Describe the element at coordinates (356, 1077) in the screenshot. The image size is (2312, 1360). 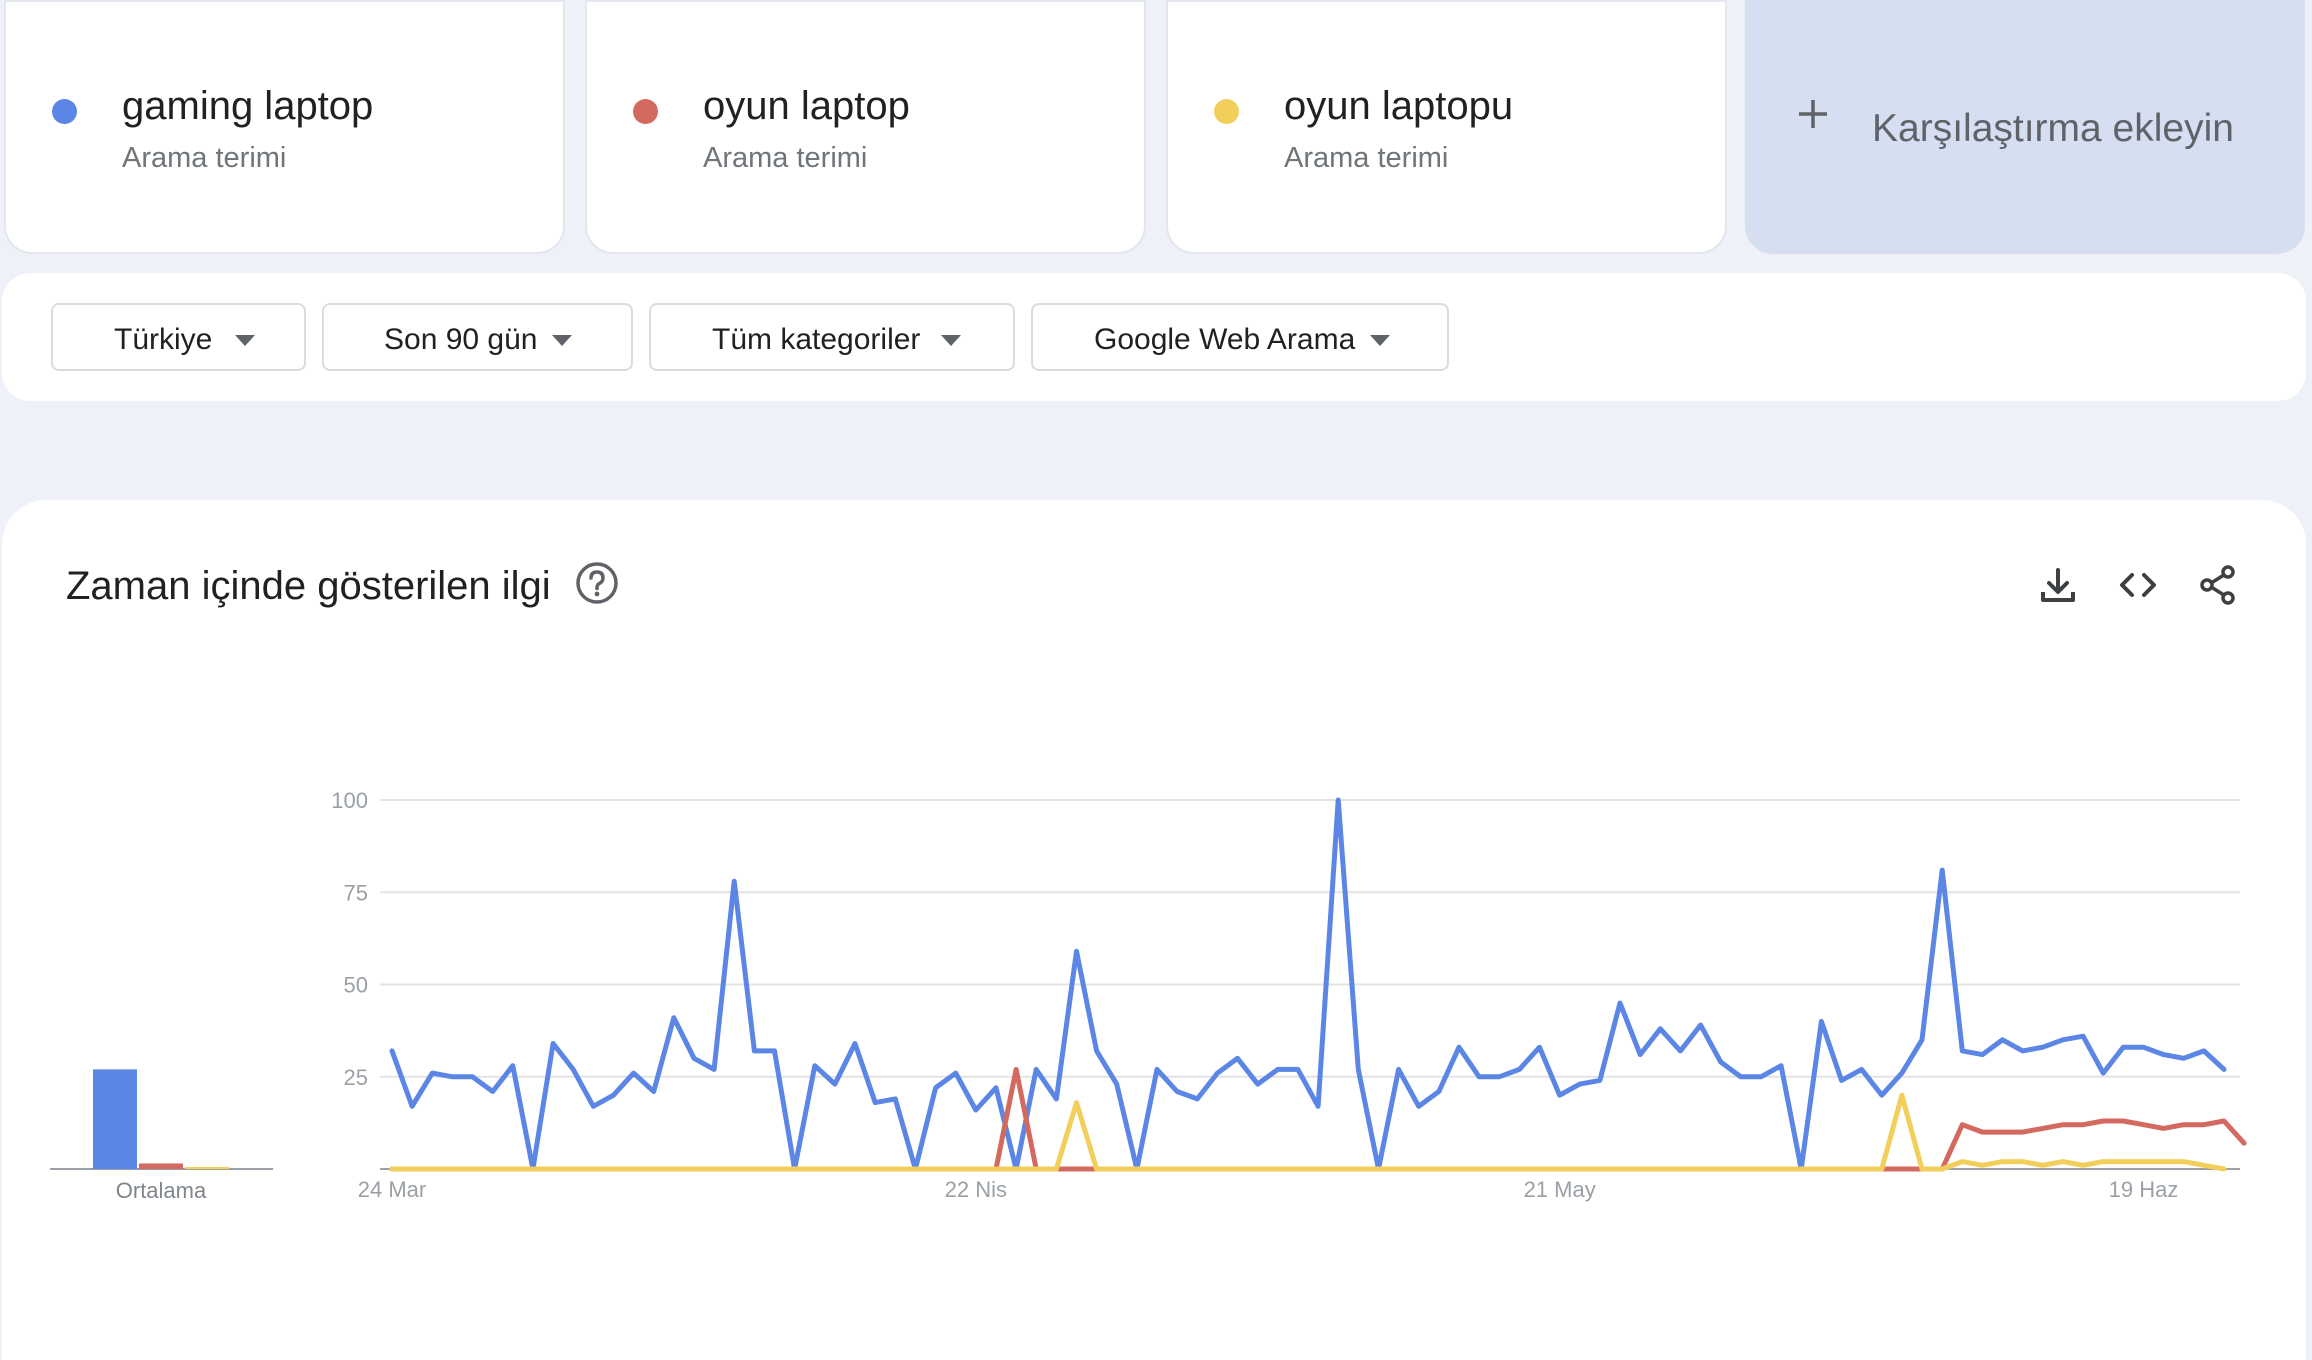
I see `y-tick-label: 25` at that location.